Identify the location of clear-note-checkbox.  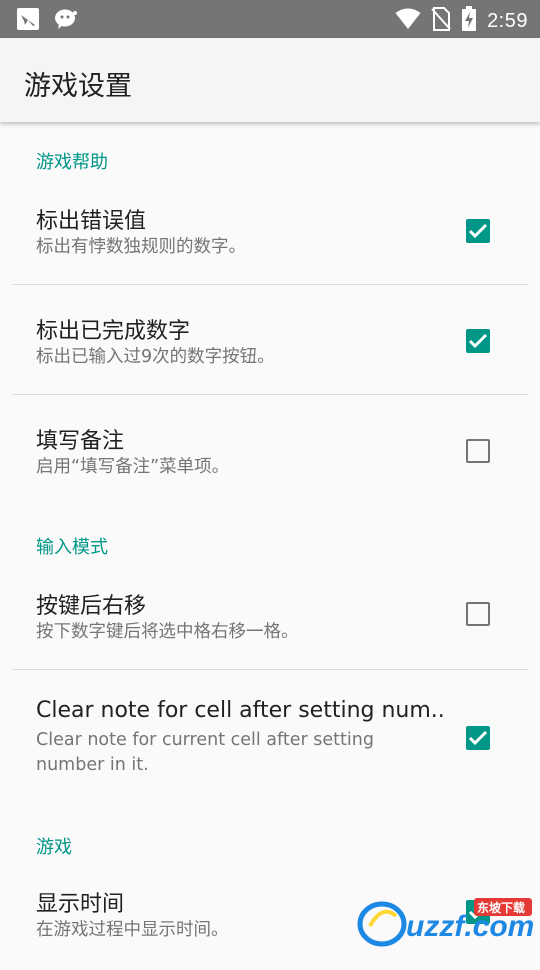
(478, 738).